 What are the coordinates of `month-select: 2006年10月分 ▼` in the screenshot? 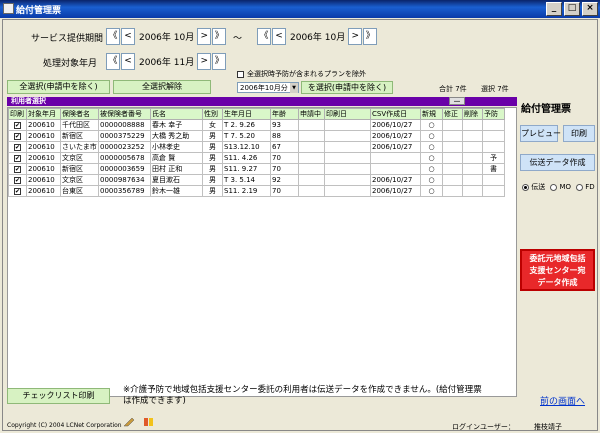 It's located at (268, 87).